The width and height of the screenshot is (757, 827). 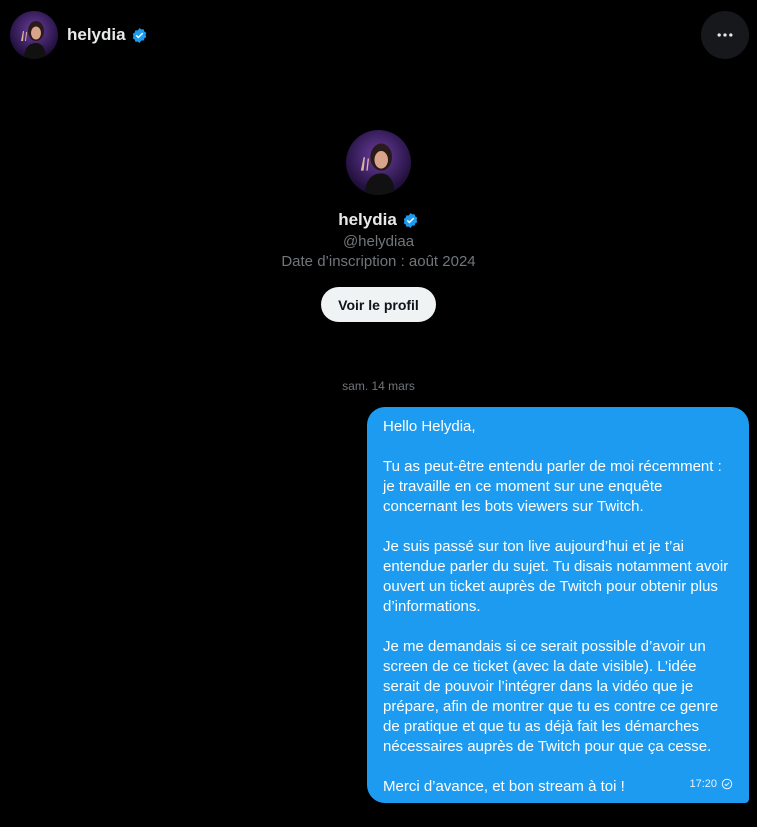 I want to click on profile-name-label: helydia, so click(x=367, y=219).